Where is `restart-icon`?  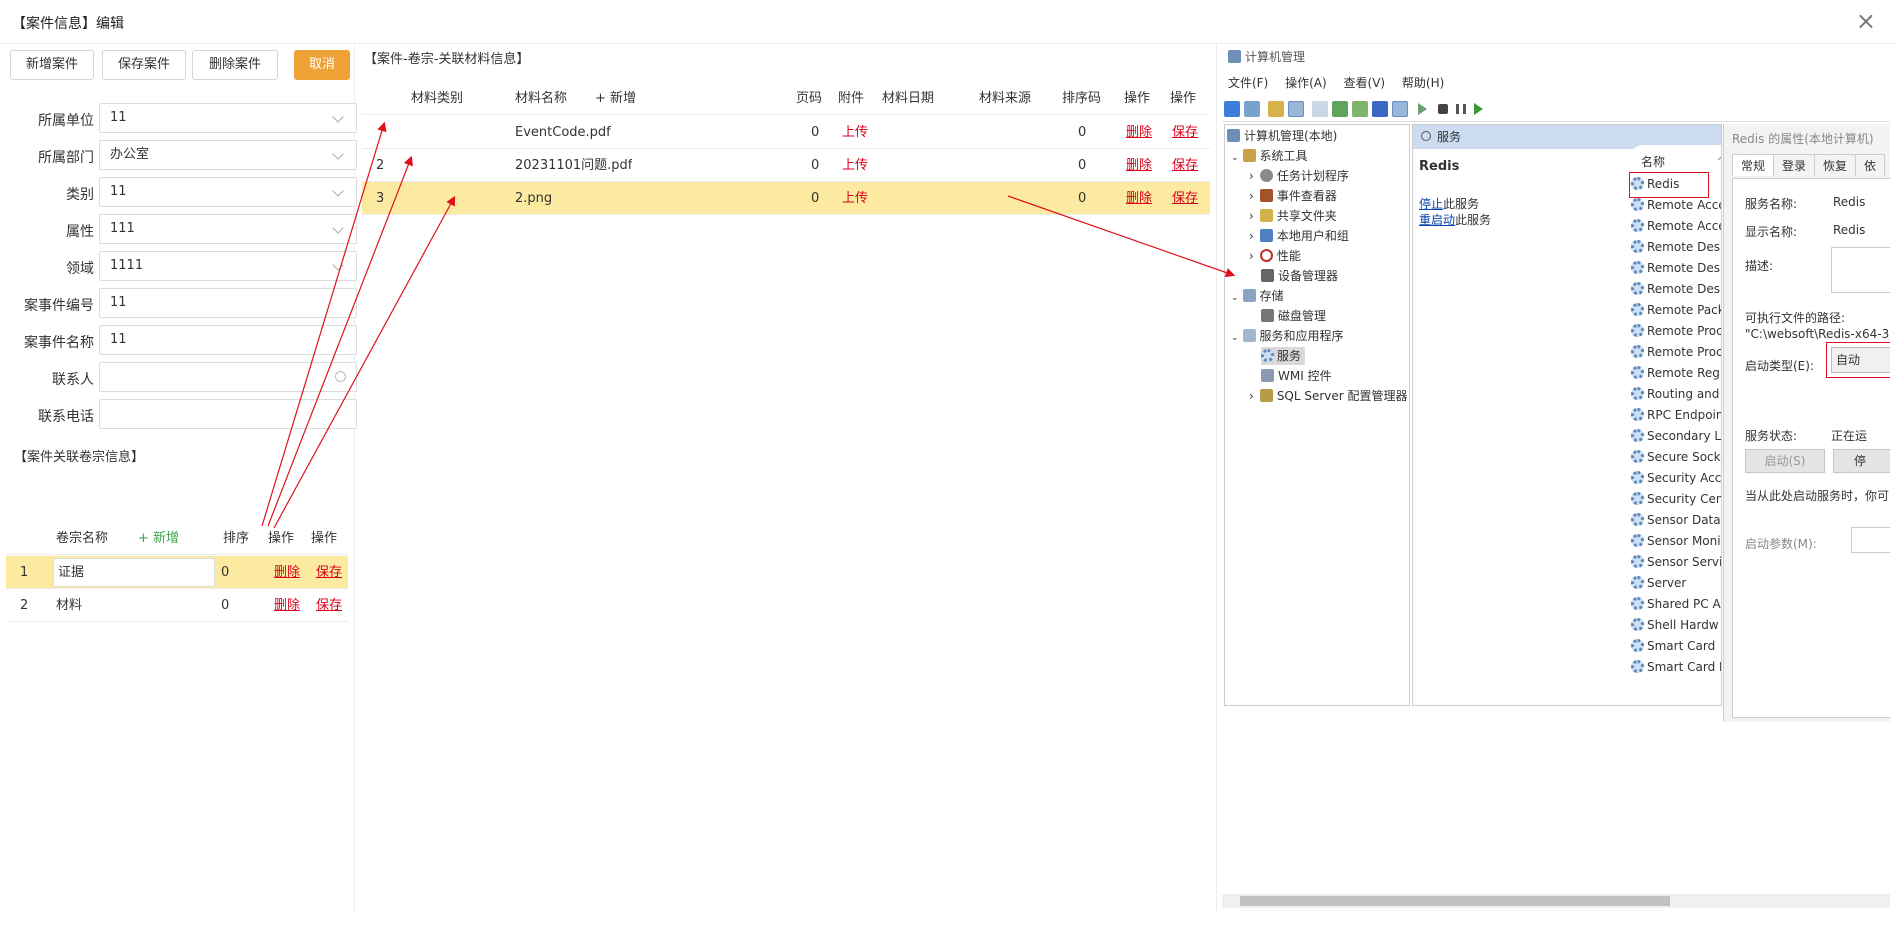 restart-icon is located at coordinates (1478, 109).